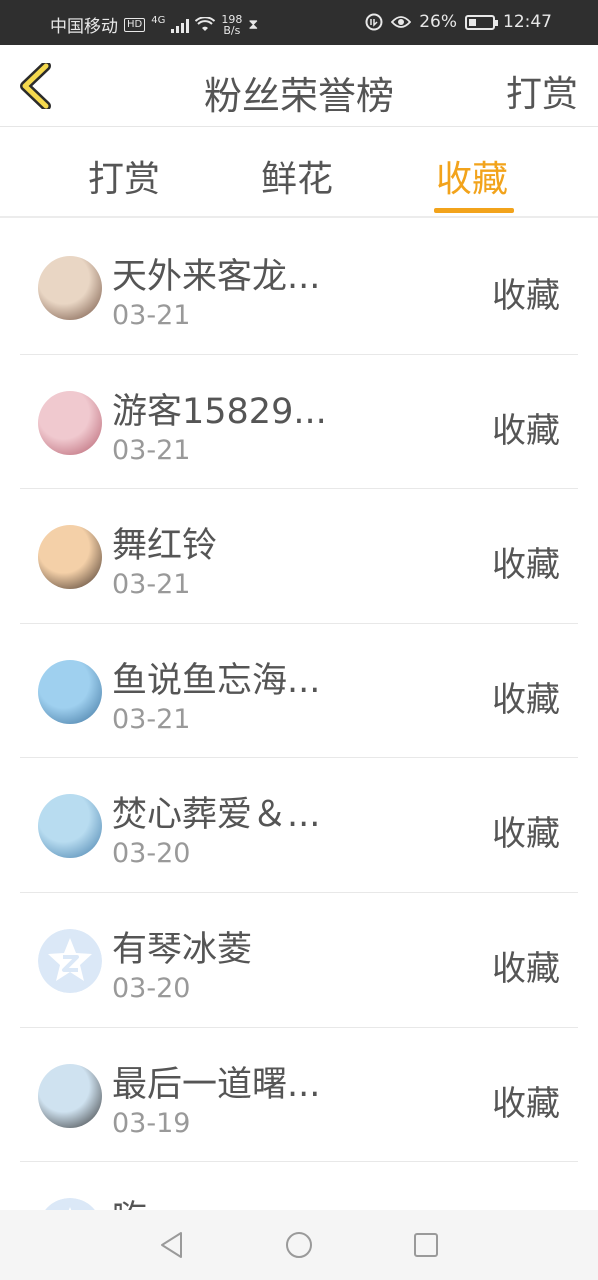  I want to click on tab-bar: 打赏 鲜花 收藏, so click(299, 173).